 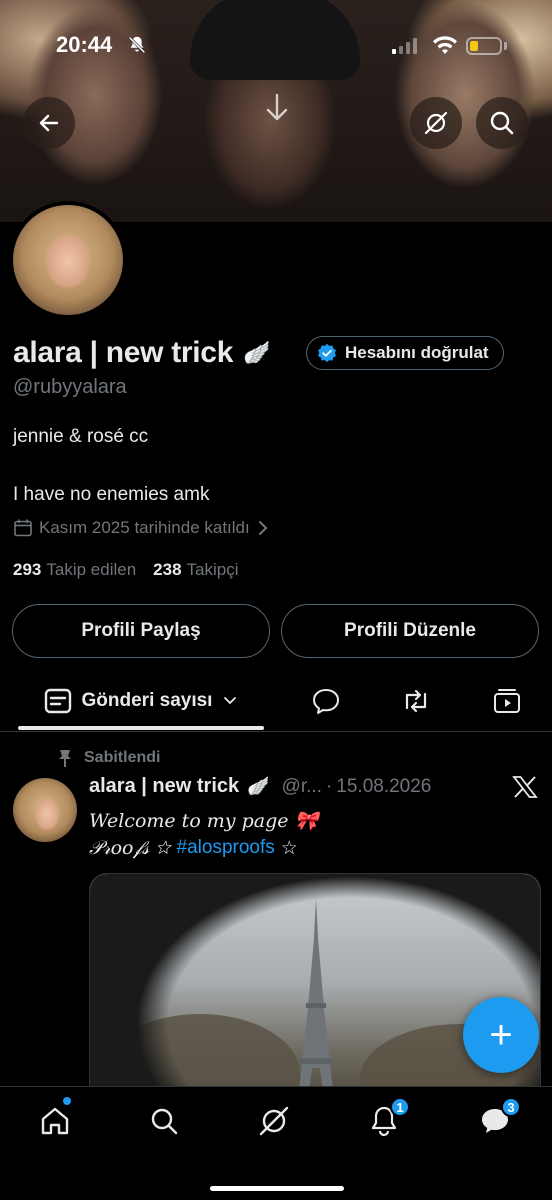 I want to click on verify-account-label: Hesabını doğrulat, so click(x=417, y=352).